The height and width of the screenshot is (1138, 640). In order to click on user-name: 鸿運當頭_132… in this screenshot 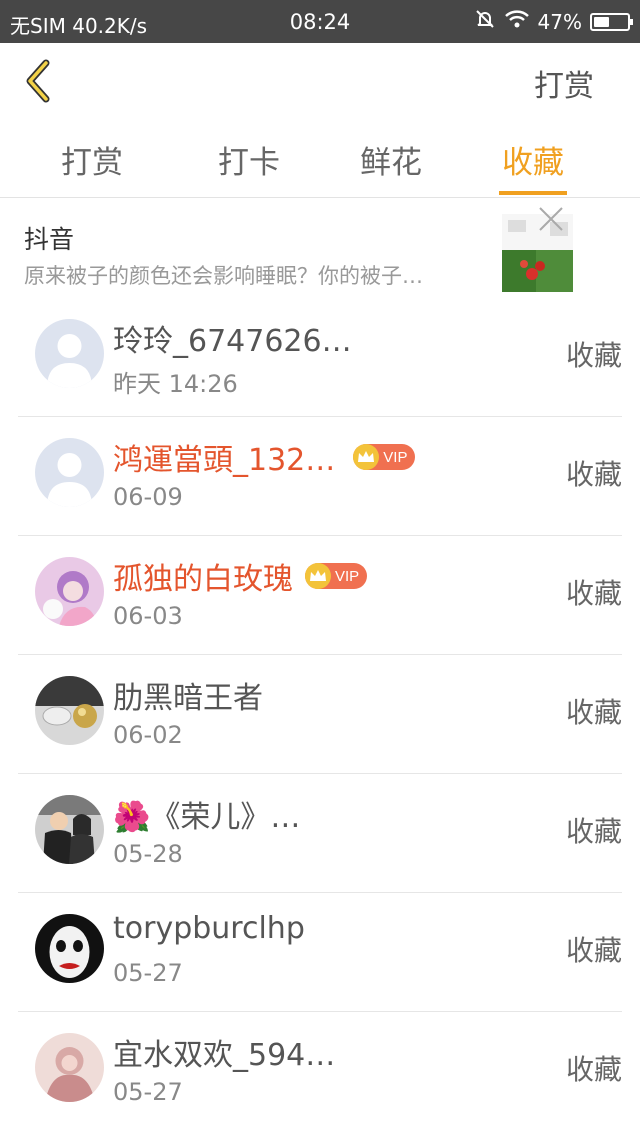, I will do `click(224, 457)`.